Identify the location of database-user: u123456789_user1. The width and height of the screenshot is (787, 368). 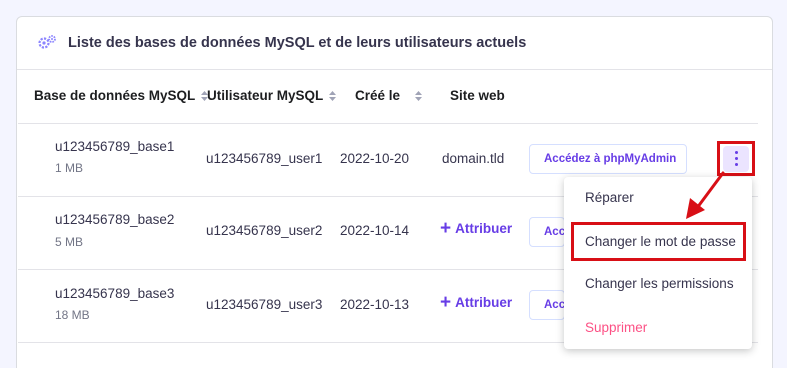
(264, 158).